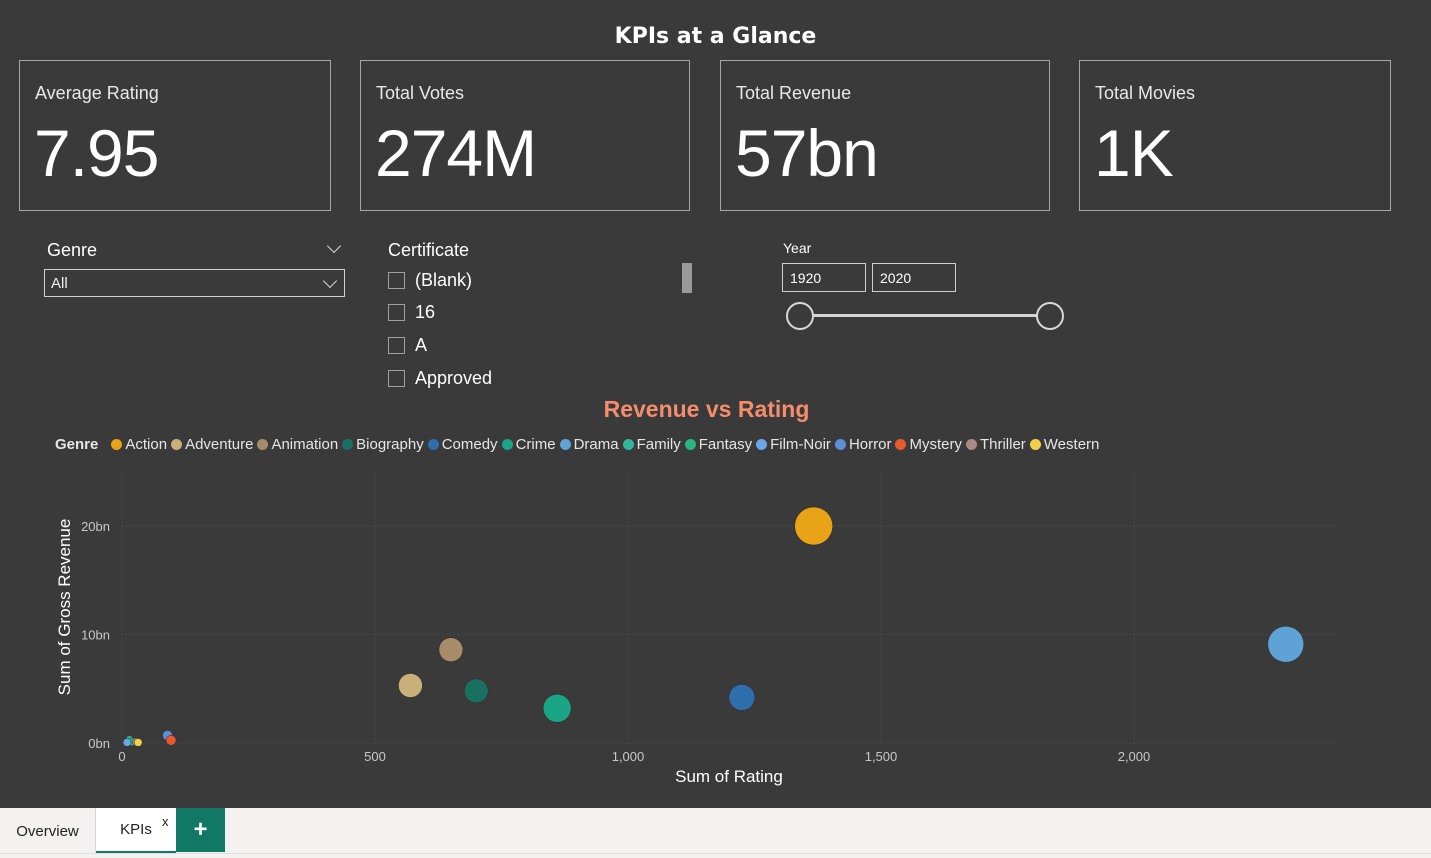  Describe the element at coordinates (121, 756) in the screenshot. I see `x-tick-label: 0` at that location.